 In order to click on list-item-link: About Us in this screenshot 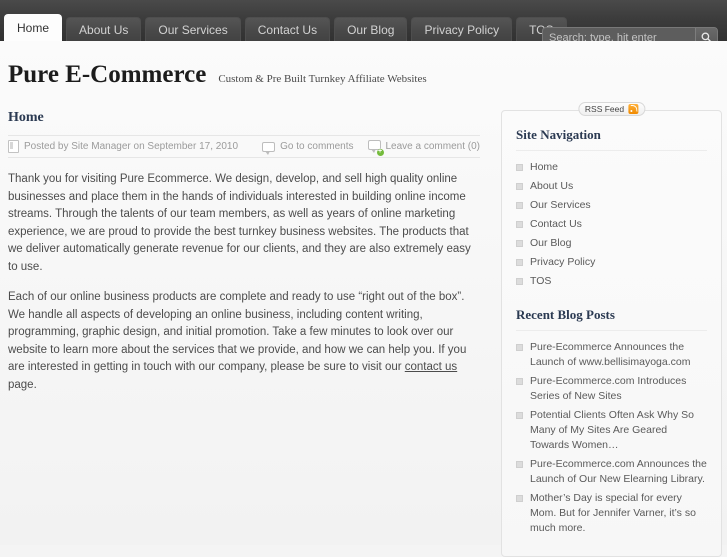, I will do `click(551, 186)`.